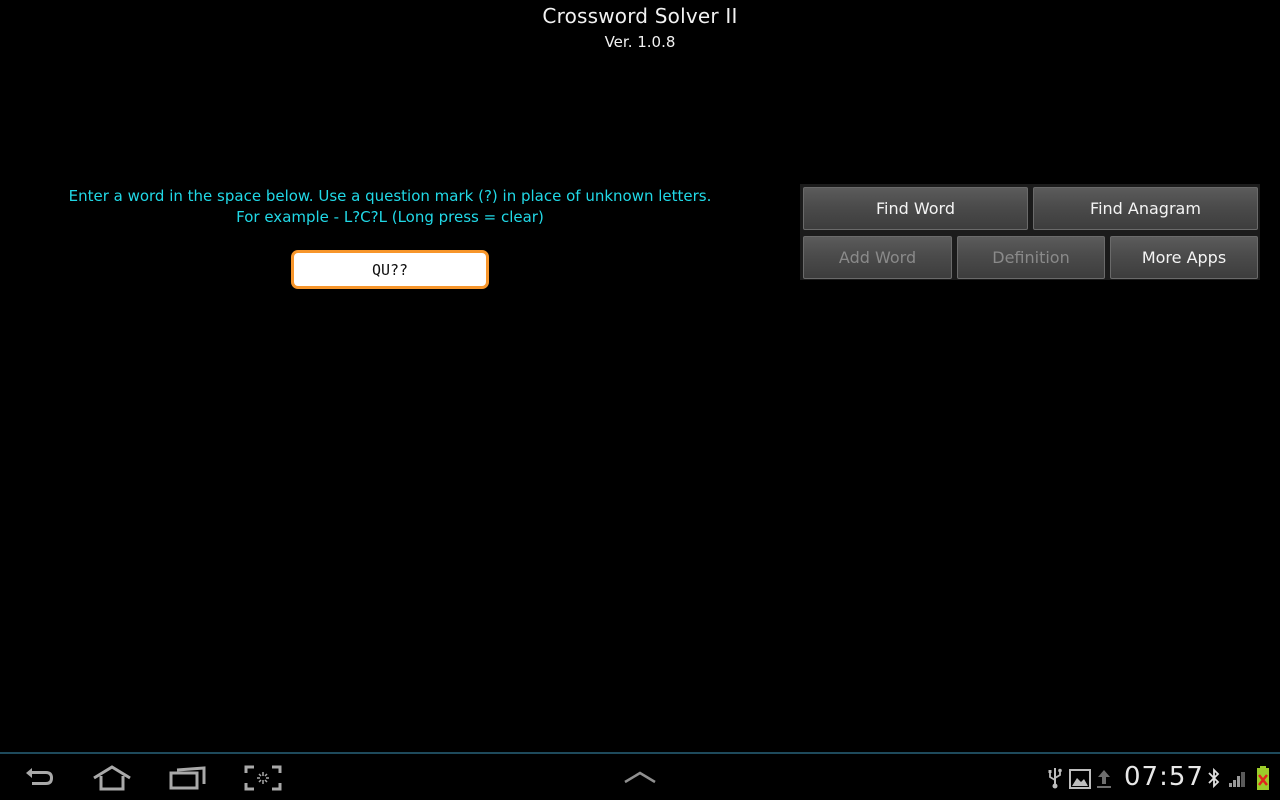 The image size is (1280, 800). I want to click on chevron-up-icon, so click(640, 778).